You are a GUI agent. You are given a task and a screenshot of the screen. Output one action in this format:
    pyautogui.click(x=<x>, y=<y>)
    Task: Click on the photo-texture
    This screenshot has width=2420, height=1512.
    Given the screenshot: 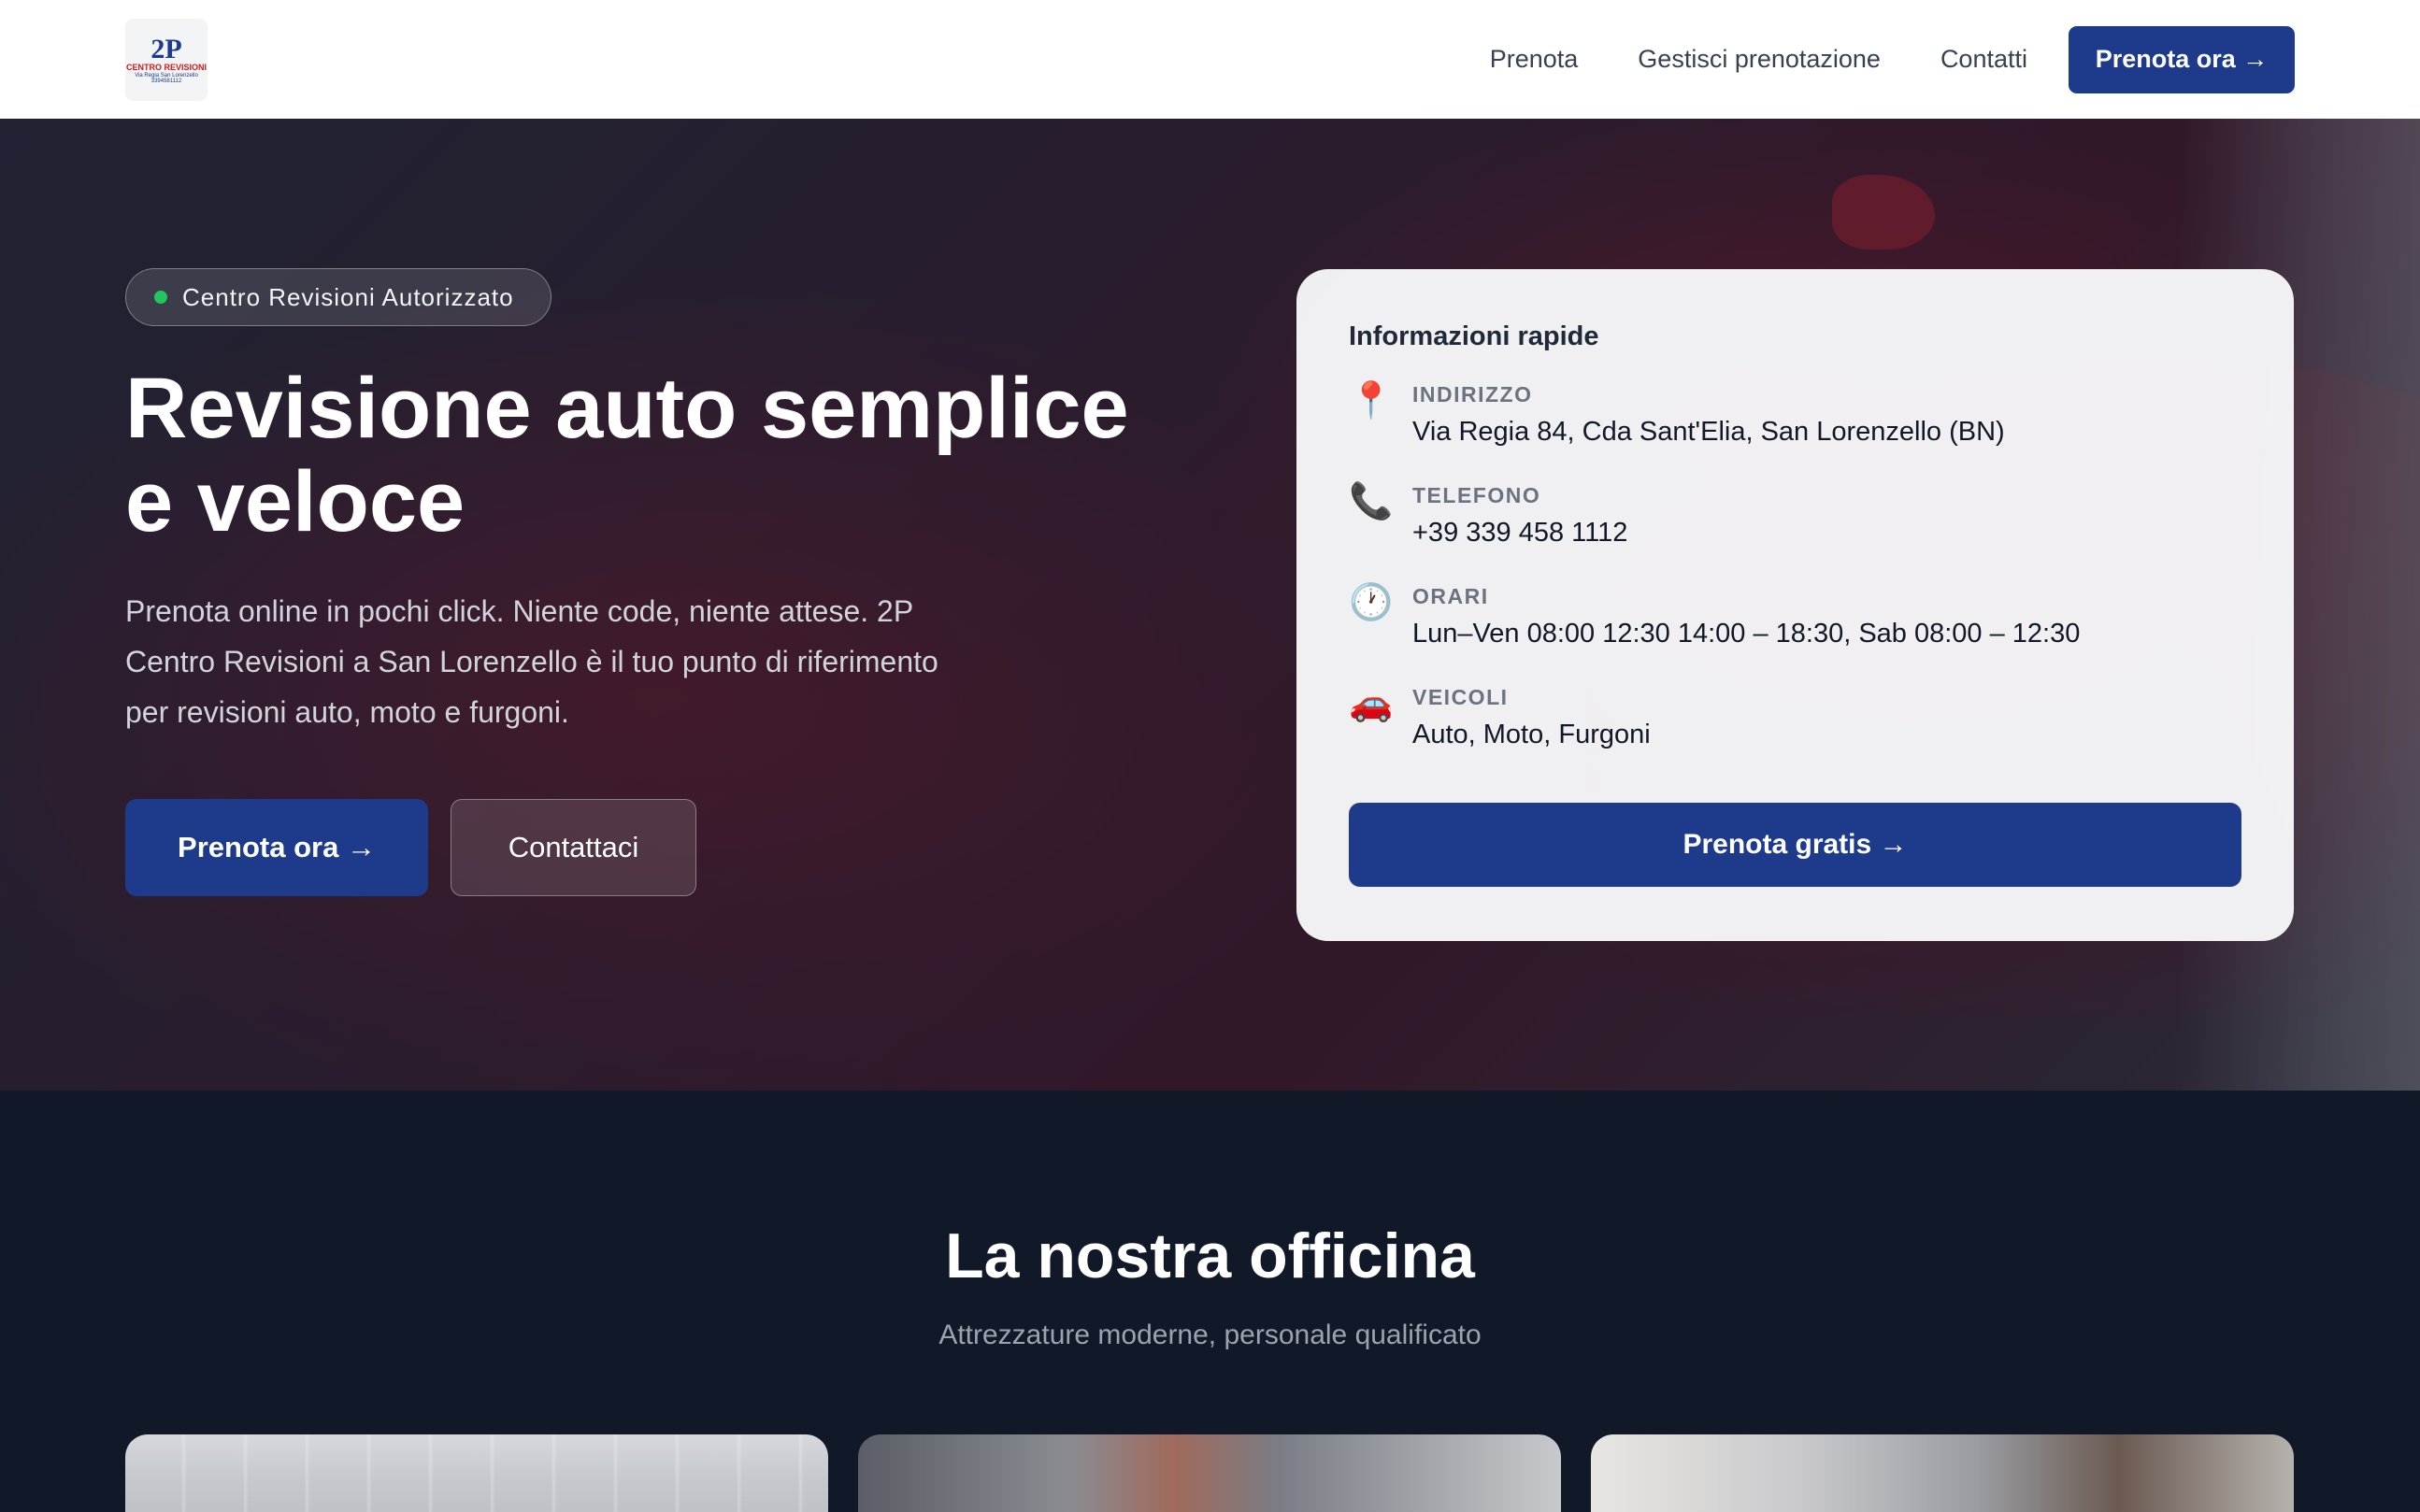 What is the action you would take?
    pyautogui.click(x=476, y=1473)
    